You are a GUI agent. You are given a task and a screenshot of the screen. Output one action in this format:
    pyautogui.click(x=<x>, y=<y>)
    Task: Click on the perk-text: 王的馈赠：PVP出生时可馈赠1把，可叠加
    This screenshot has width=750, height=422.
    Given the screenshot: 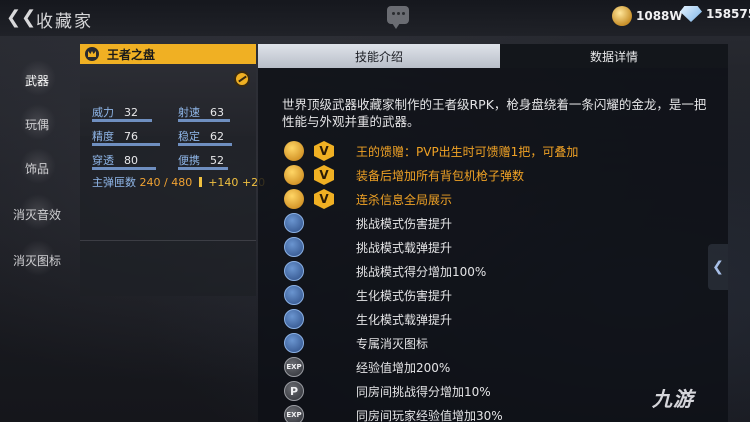 What is the action you would take?
    pyautogui.click(x=467, y=151)
    